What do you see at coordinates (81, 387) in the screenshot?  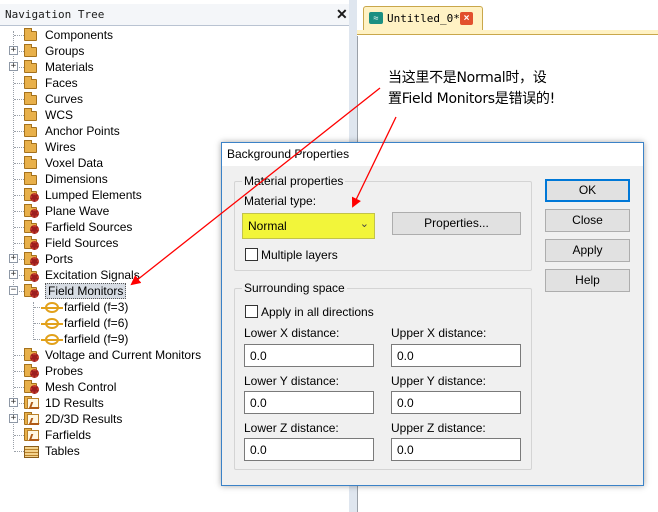 I see `tree-item-label: Mesh Control` at bounding box center [81, 387].